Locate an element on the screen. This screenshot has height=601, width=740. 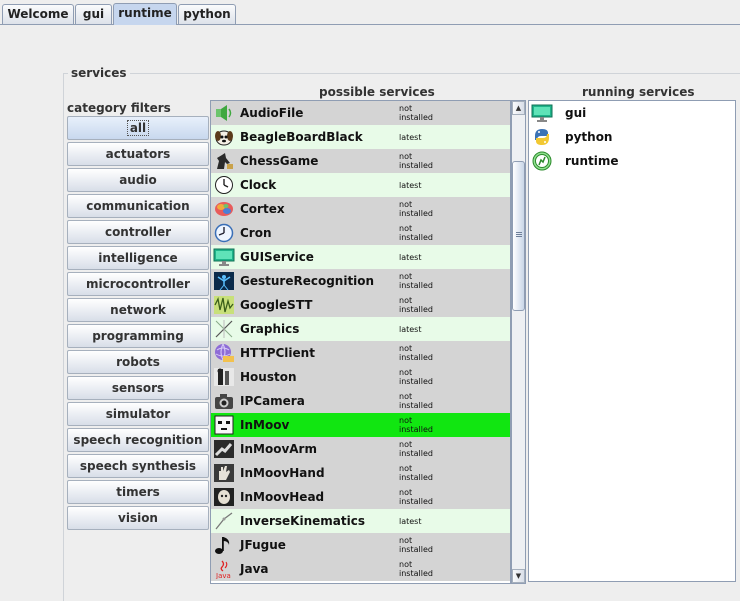
service-row: HTTPClient not installed is located at coordinates (360, 353).